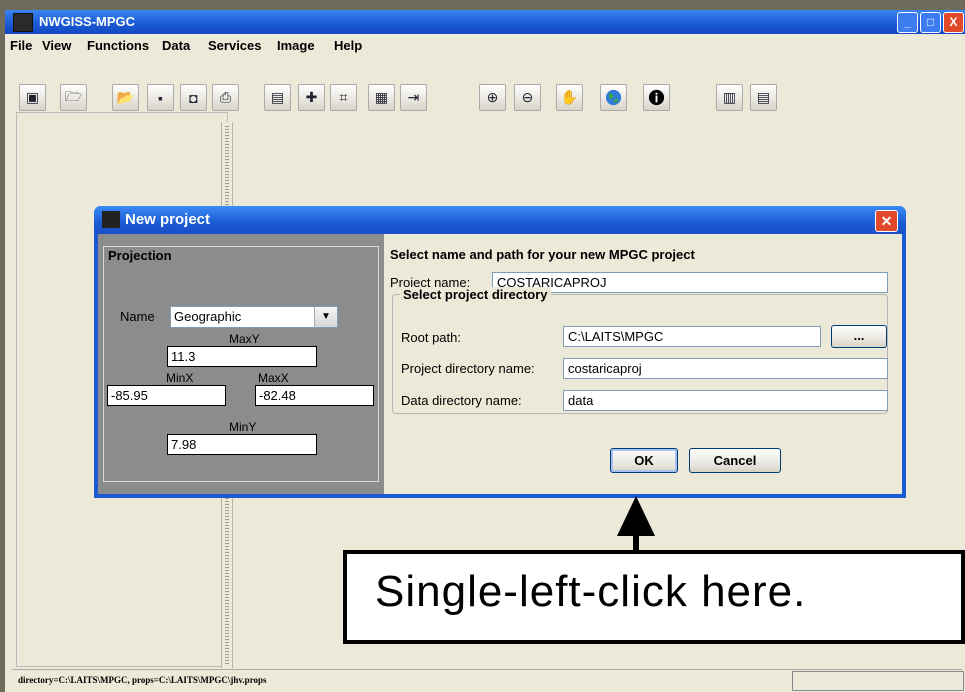 Image resolution: width=965 pixels, height=692 pixels. I want to click on project-directory-label: Project directory name:, so click(468, 368).